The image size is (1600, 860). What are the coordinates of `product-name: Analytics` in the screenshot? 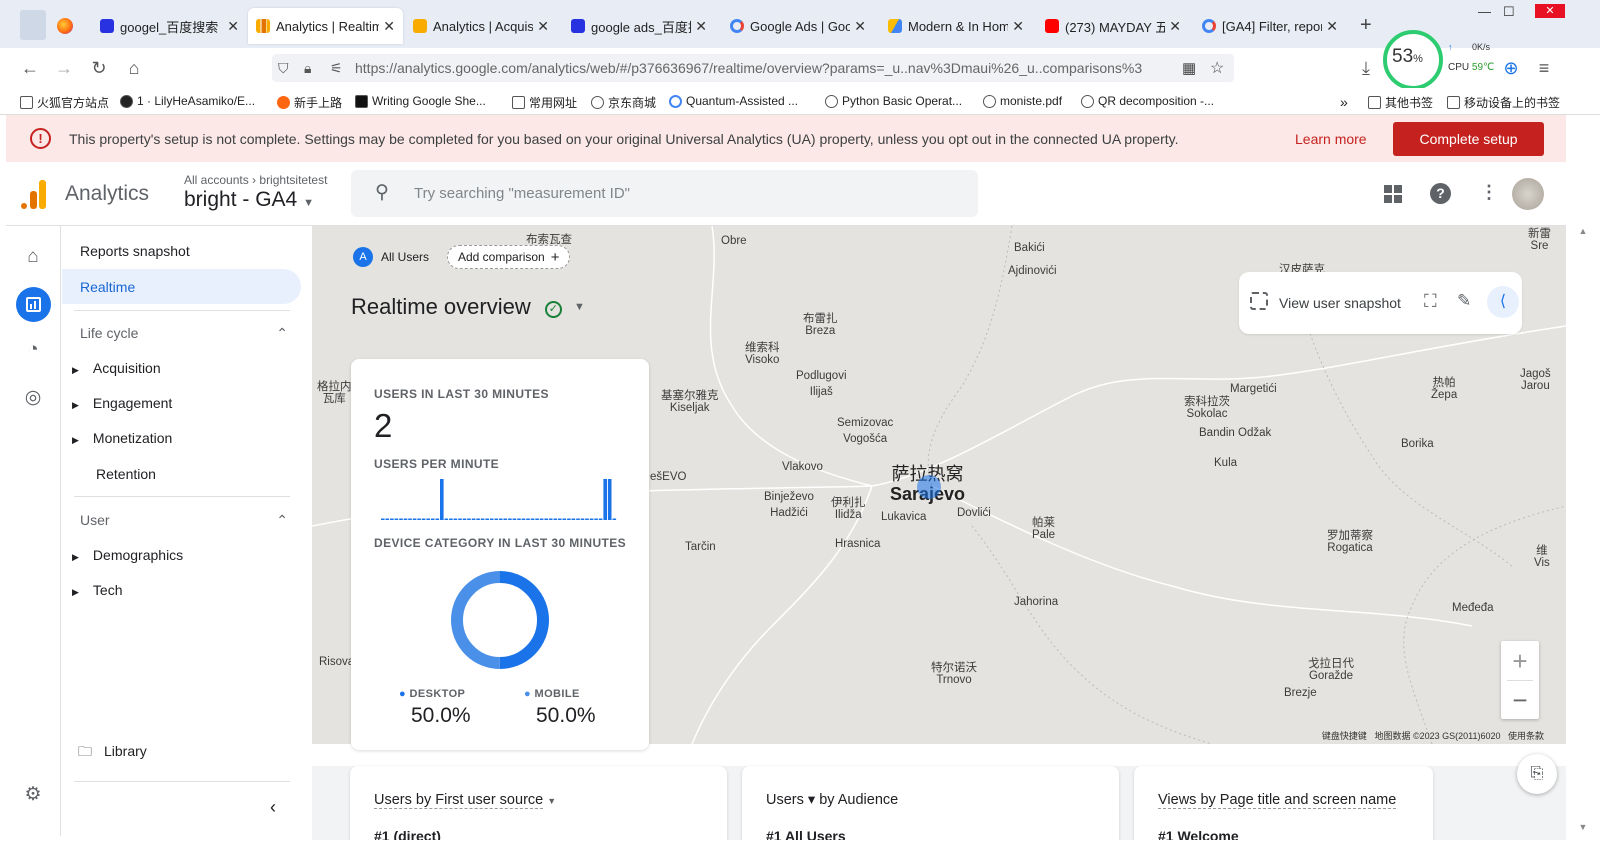 It's located at (107, 194).